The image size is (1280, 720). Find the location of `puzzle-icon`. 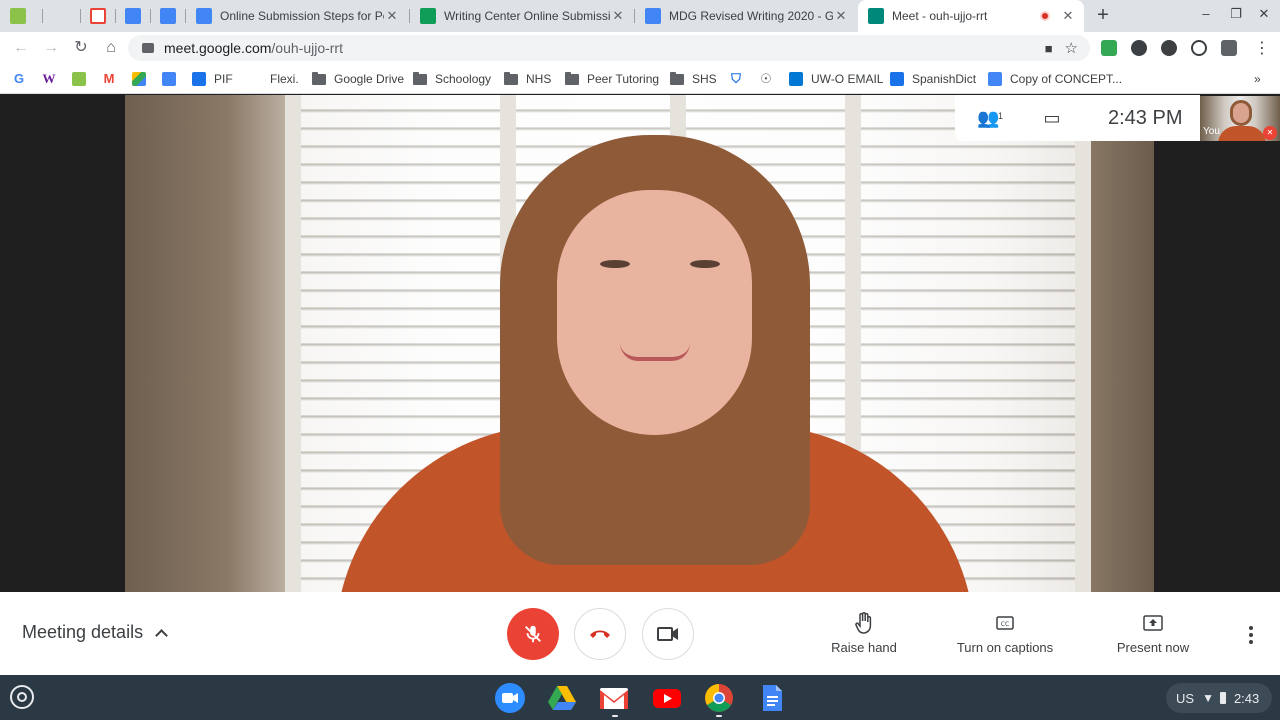

puzzle-icon is located at coordinates (1229, 48).